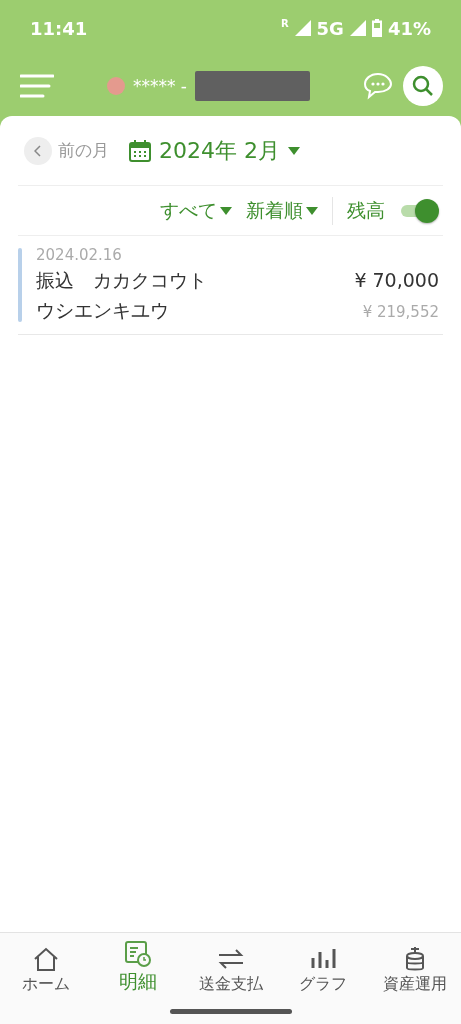 This screenshot has height=1024, width=461. Describe the element at coordinates (140, 150) in the screenshot. I see `calendar-icon` at that location.